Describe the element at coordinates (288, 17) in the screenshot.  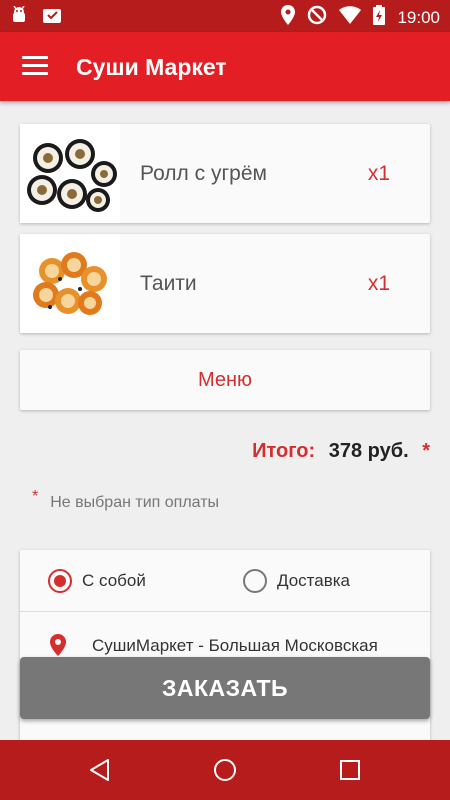
I see `location-icon` at that location.